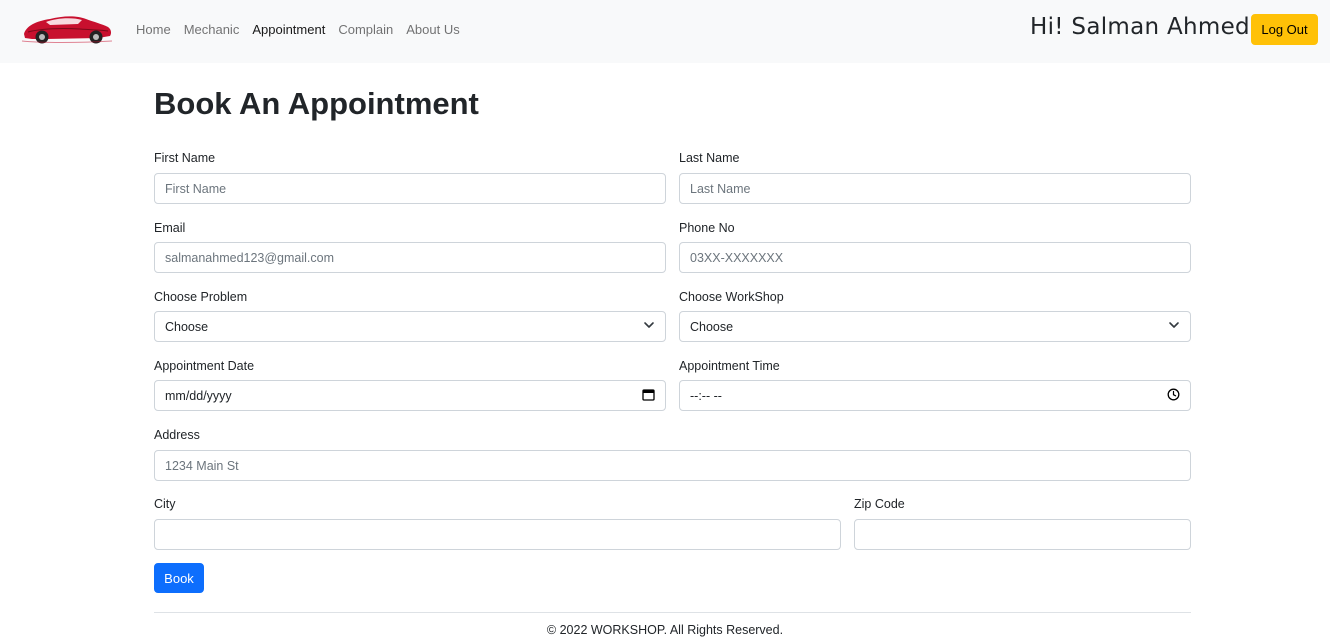 The width and height of the screenshot is (1330, 641). I want to click on nav-link-about-us: About Us, so click(432, 30).